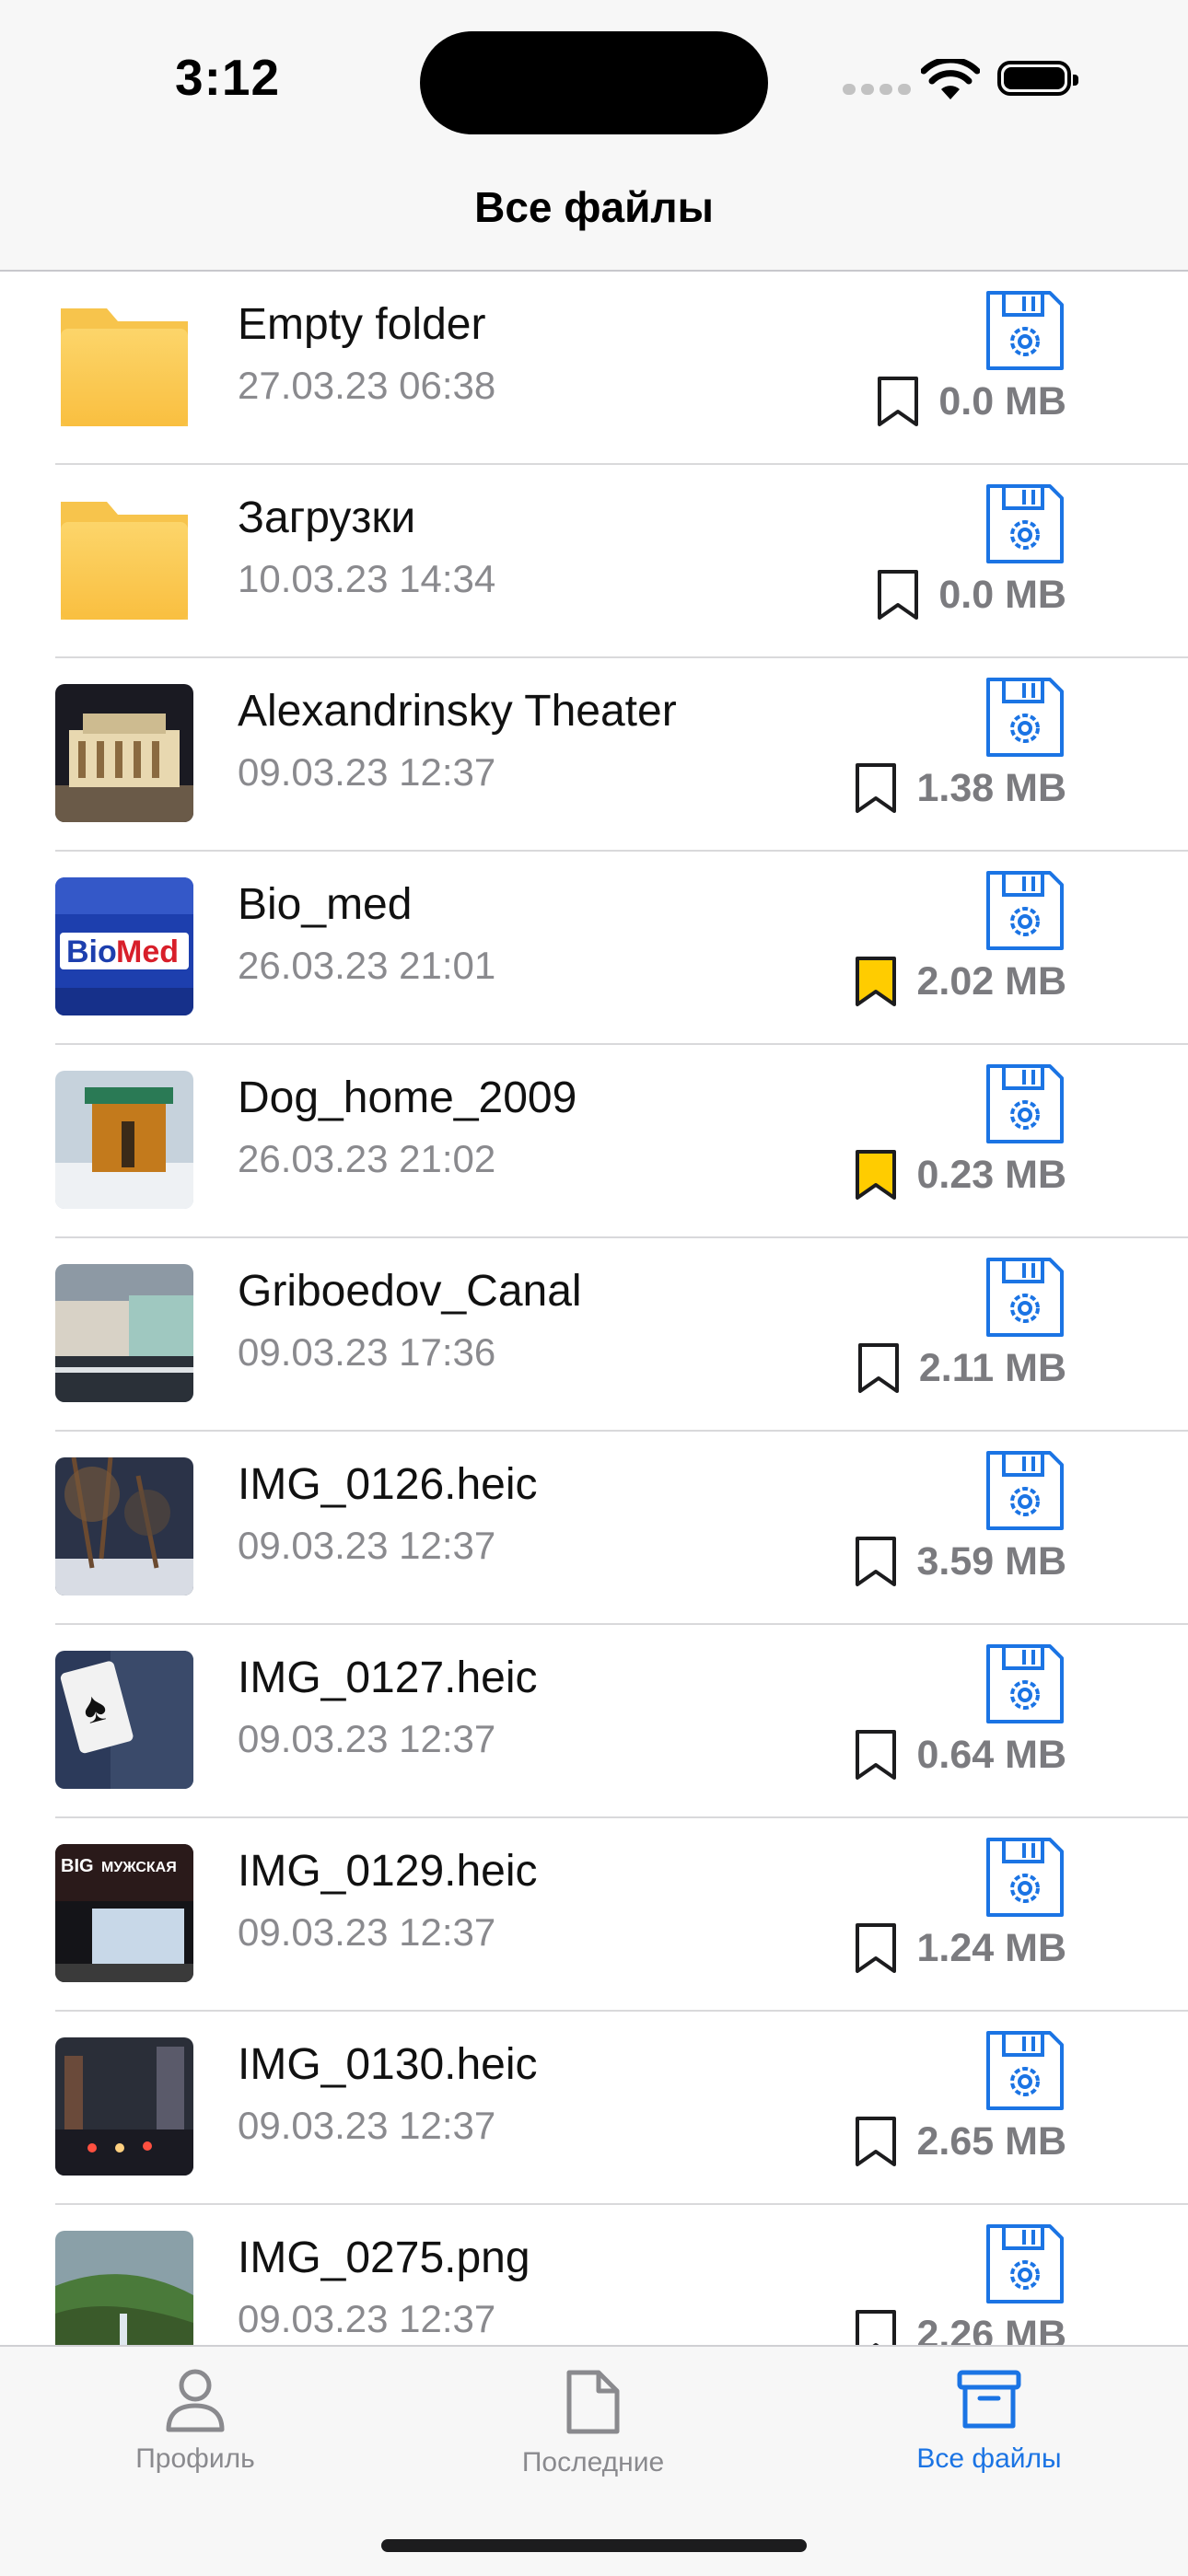 This screenshot has width=1188, height=2576. I want to click on file-row: IMG_0275.png 09.03.23 12:37 2.26 MB, so click(594, 2275).